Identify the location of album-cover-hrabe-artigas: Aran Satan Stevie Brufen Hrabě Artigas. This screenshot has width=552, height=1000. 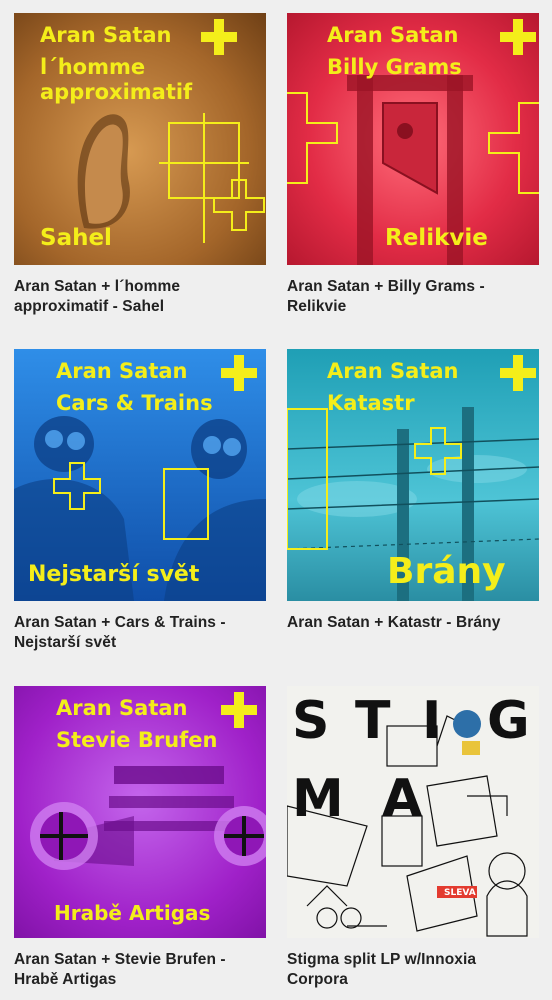
(140, 812).